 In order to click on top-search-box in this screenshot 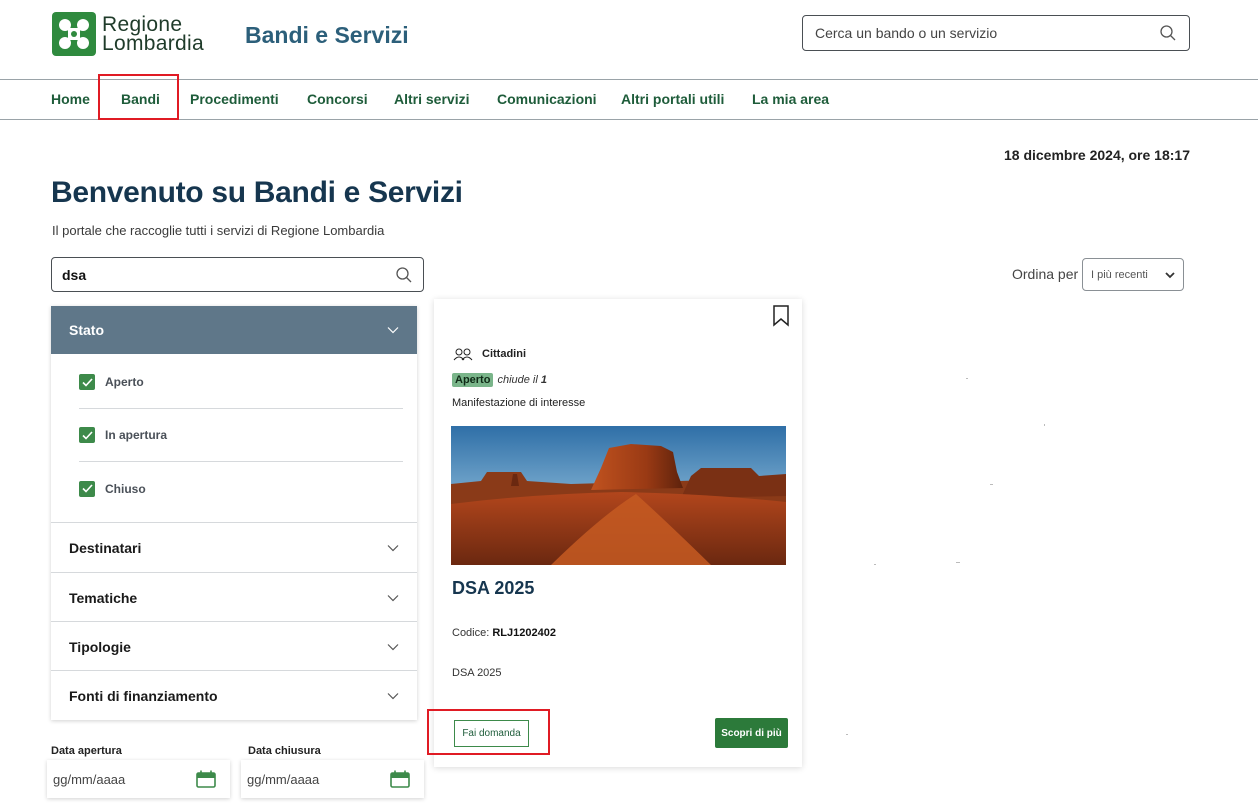, I will do `click(996, 33)`.